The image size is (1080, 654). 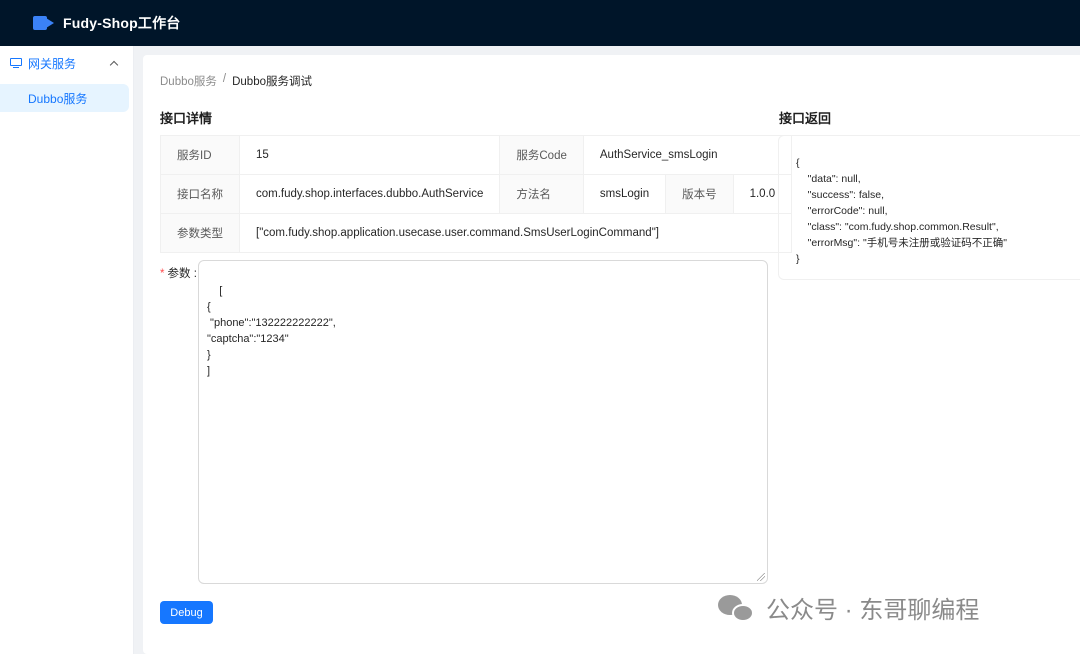 I want to click on params-label: * 参数 :, so click(x=178, y=273).